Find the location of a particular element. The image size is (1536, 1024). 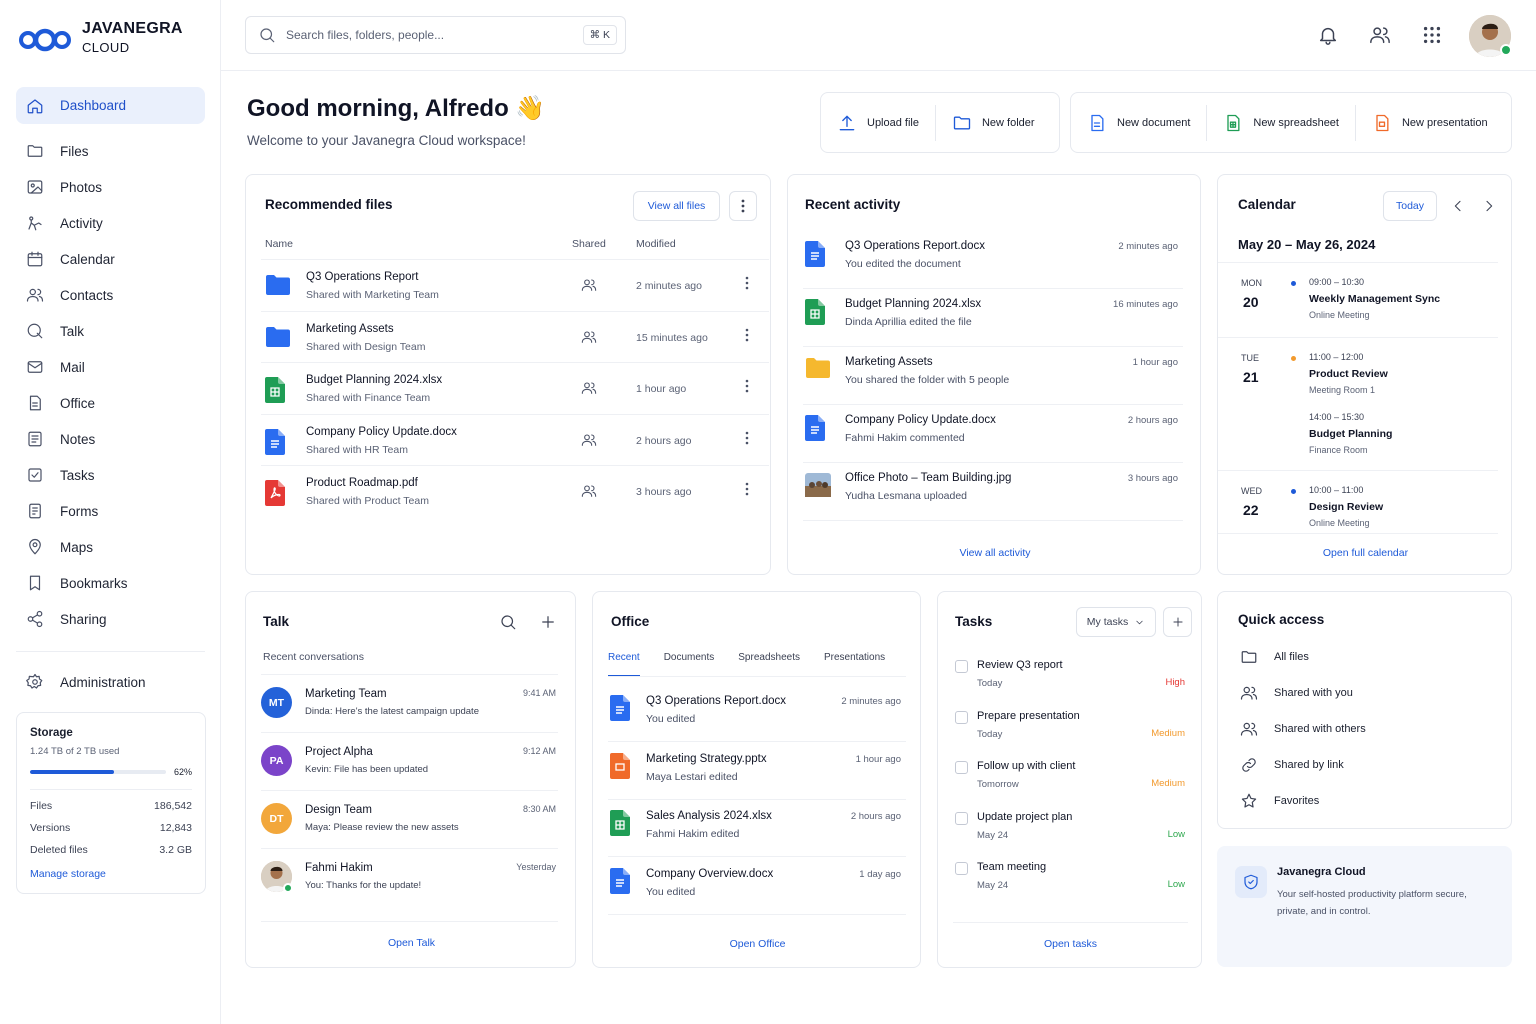

sidebar-item-forms: Forms is located at coordinates (110, 511).